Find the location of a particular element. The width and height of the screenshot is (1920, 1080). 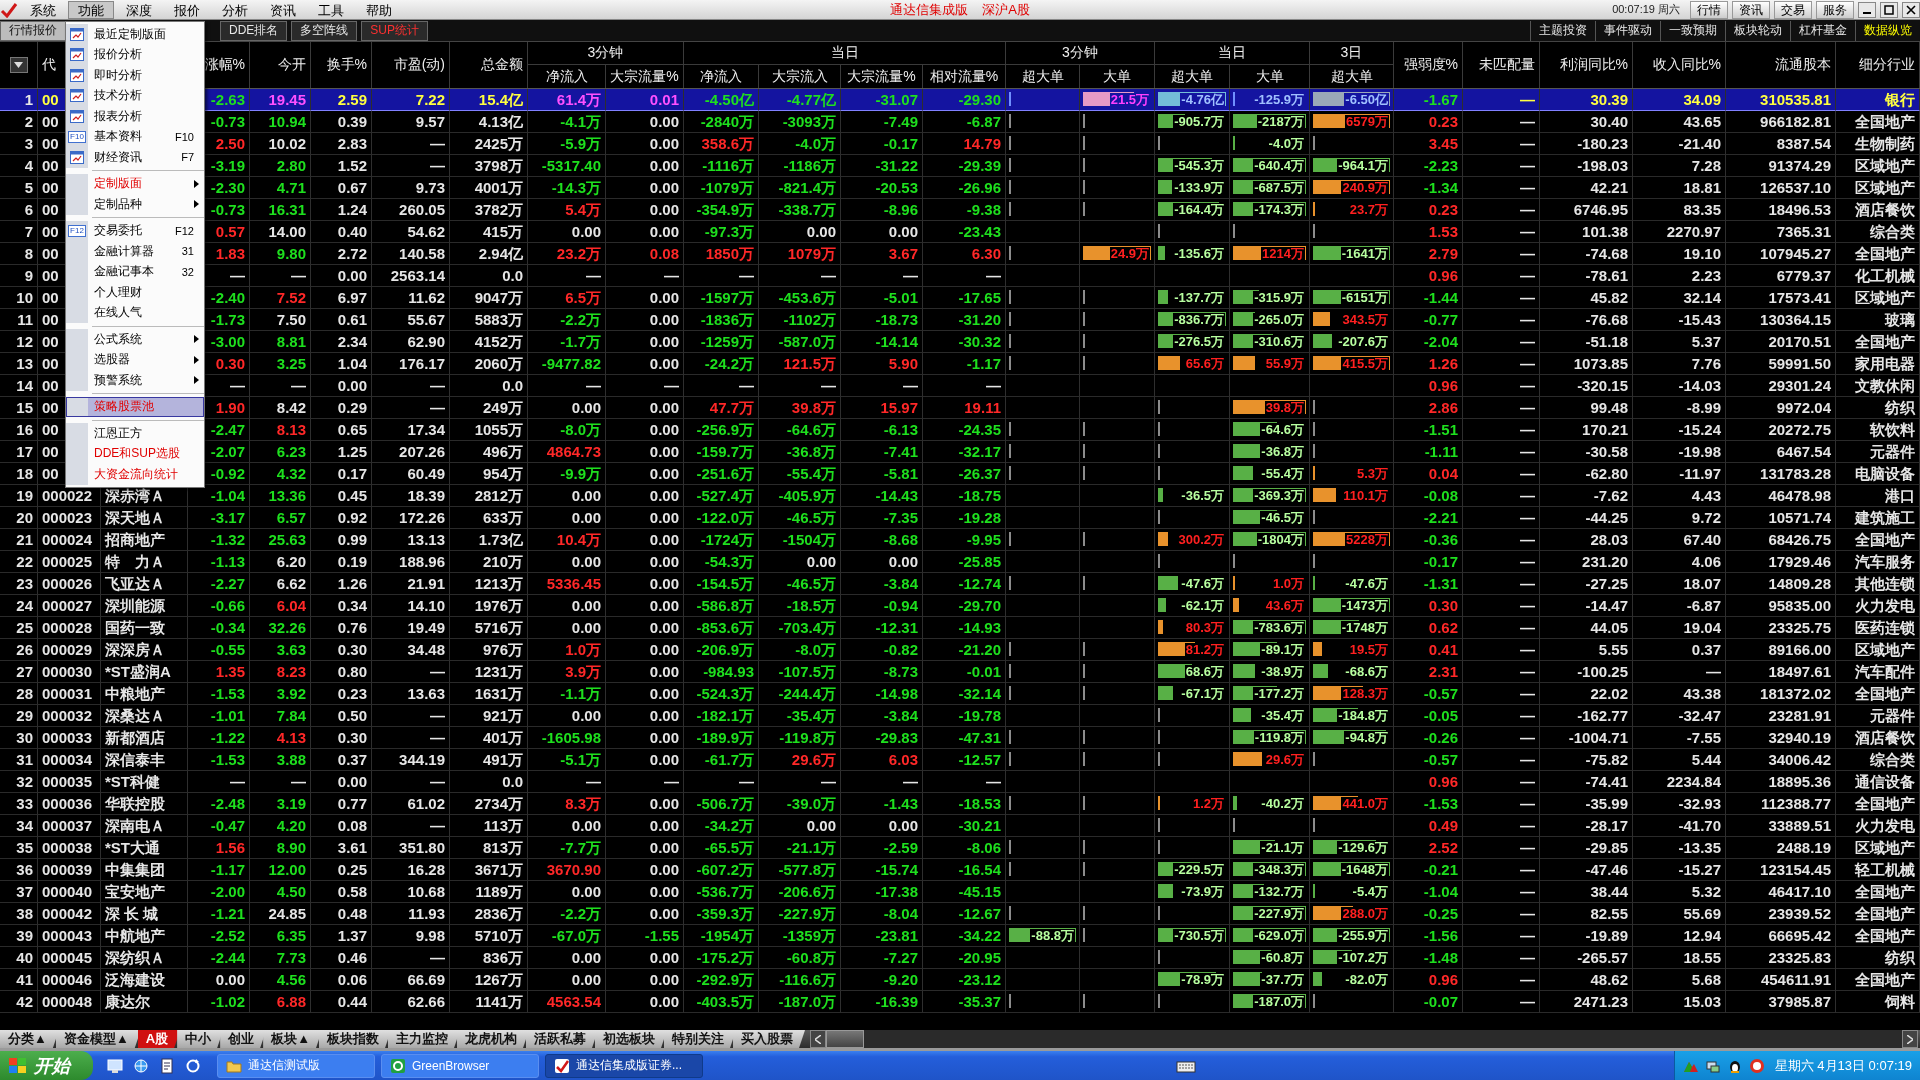

maximize-button is located at coordinates (1889, 9).